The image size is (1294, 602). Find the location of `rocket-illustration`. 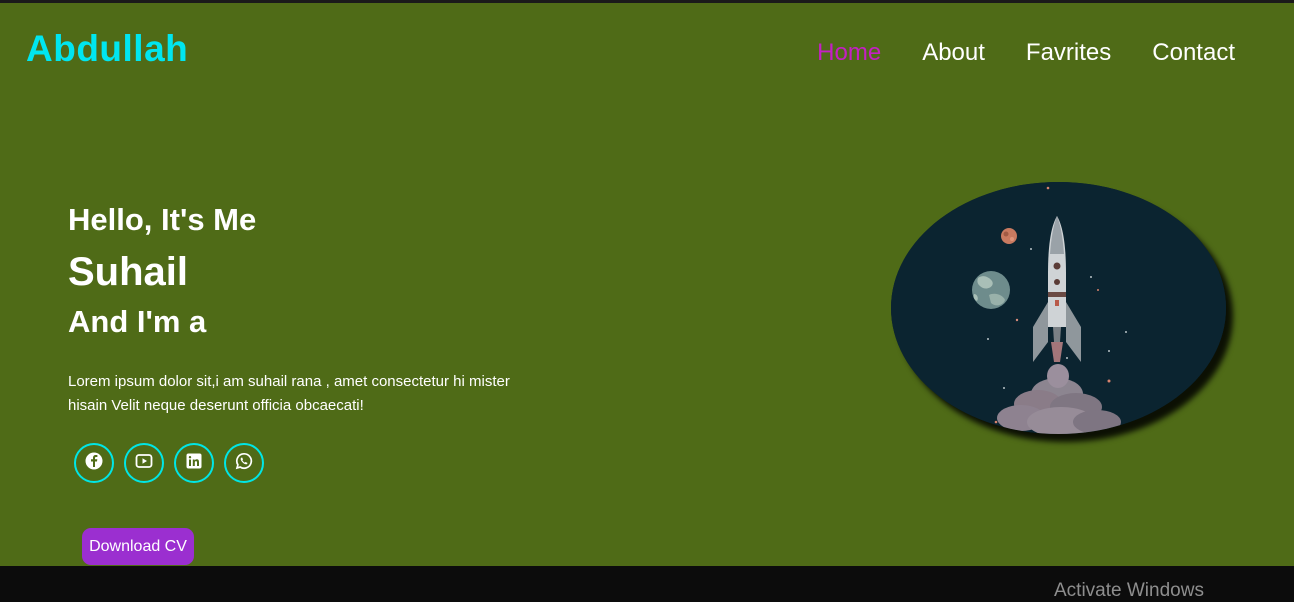

rocket-illustration is located at coordinates (1058, 308).